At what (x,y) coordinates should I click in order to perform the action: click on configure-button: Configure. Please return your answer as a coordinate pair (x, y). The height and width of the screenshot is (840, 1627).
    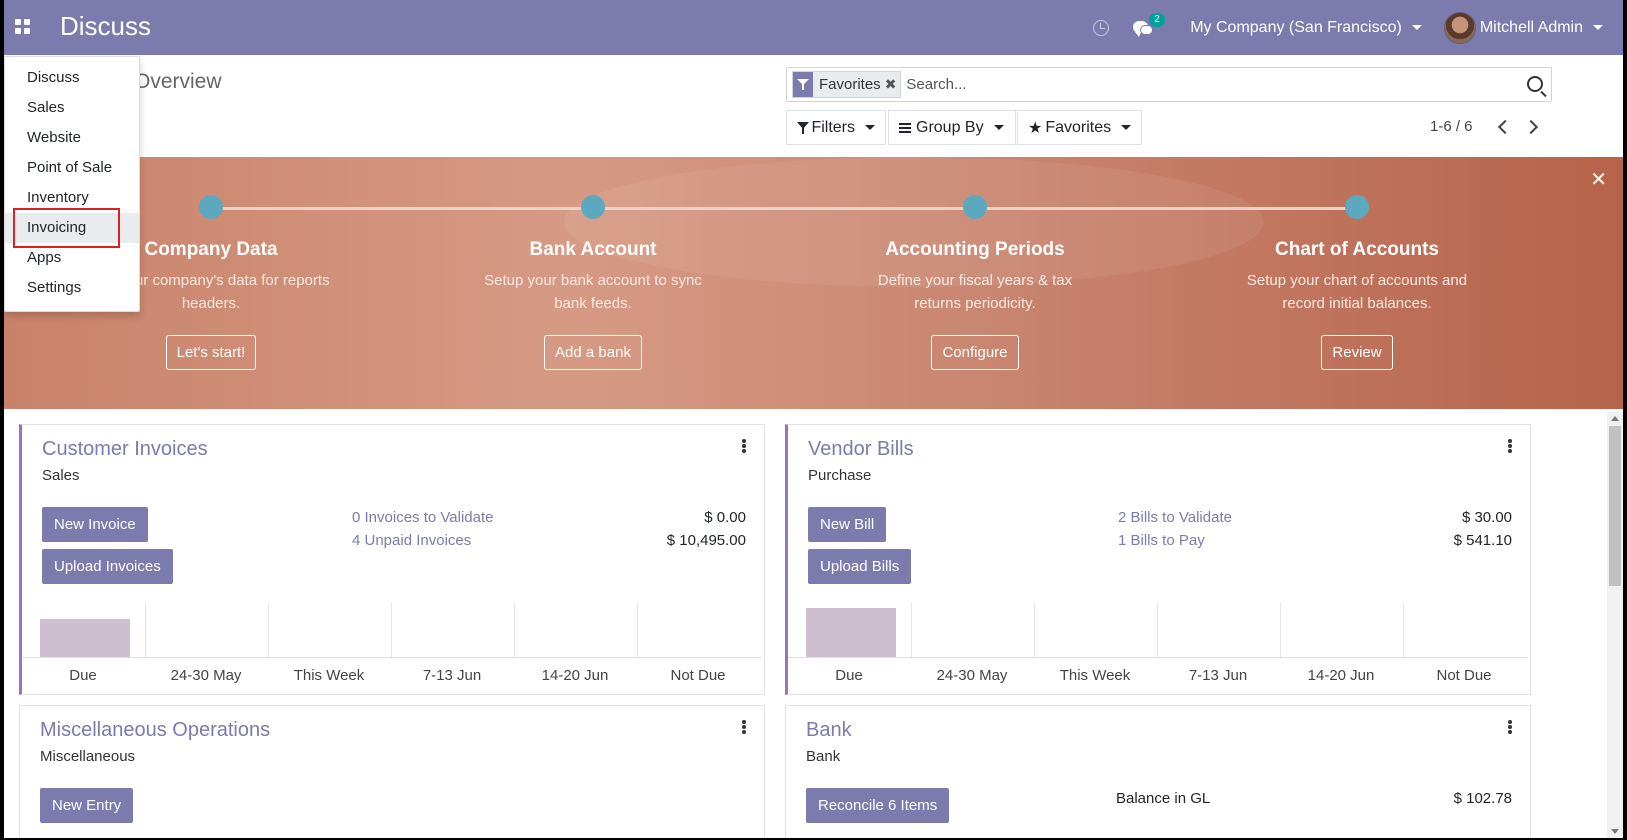
    Looking at the image, I should click on (975, 352).